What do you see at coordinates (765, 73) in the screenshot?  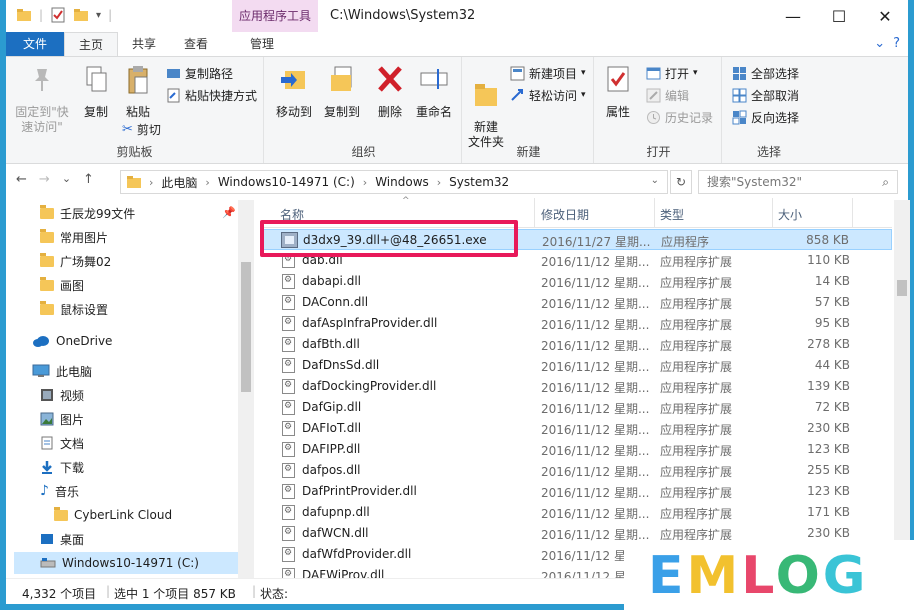 I see `select-all-button: 全部选择` at bounding box center [765, 73].